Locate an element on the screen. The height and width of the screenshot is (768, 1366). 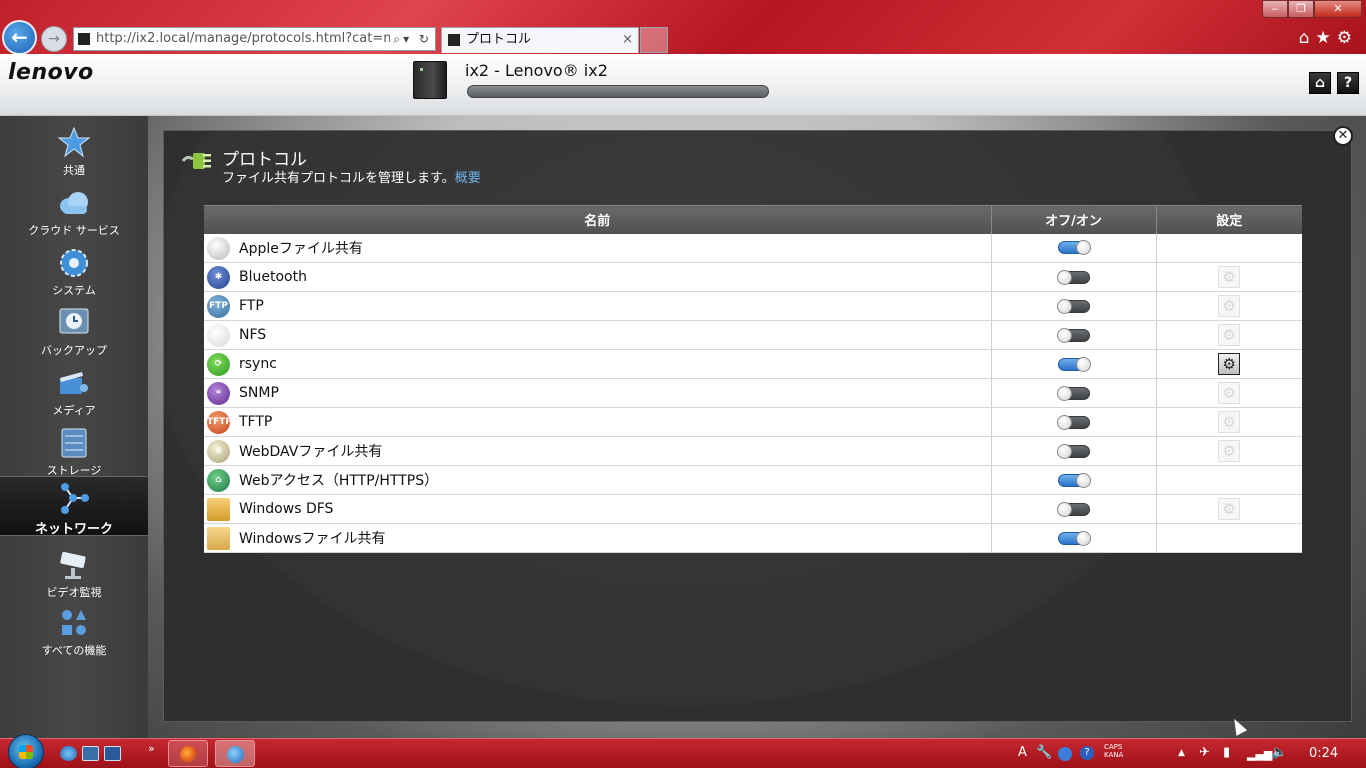
favorites-star-icon: ★ is located at coordinates (1326, 38).